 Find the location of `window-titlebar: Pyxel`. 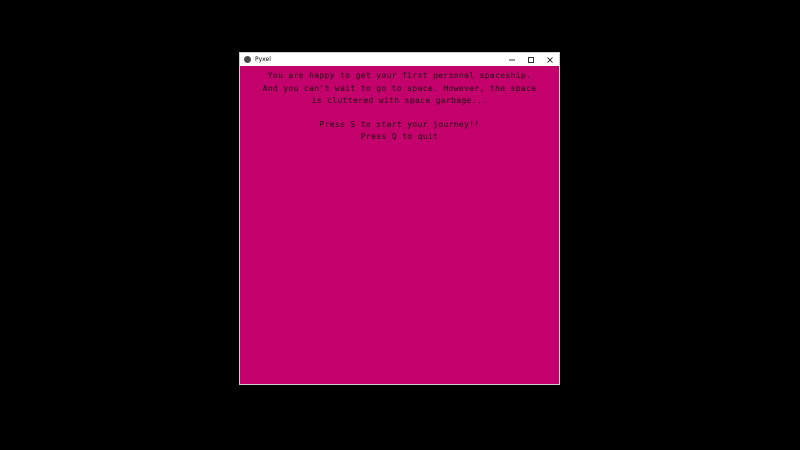

window-titlebar: Pyxel is located at coordinates (399, 60).